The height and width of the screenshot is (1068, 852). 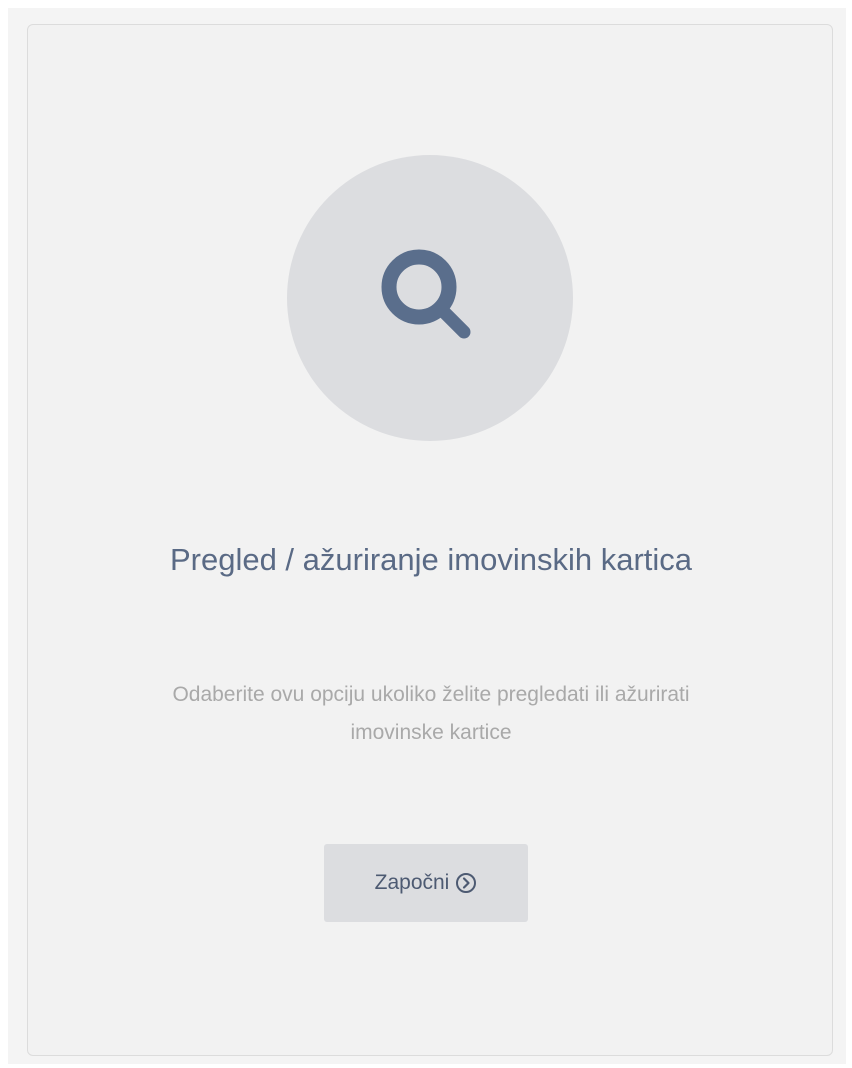 What do you see at coordinates (412, 882) in the screenshot?
I see `start-button-label: Započni` at bounding box center [412, 882].